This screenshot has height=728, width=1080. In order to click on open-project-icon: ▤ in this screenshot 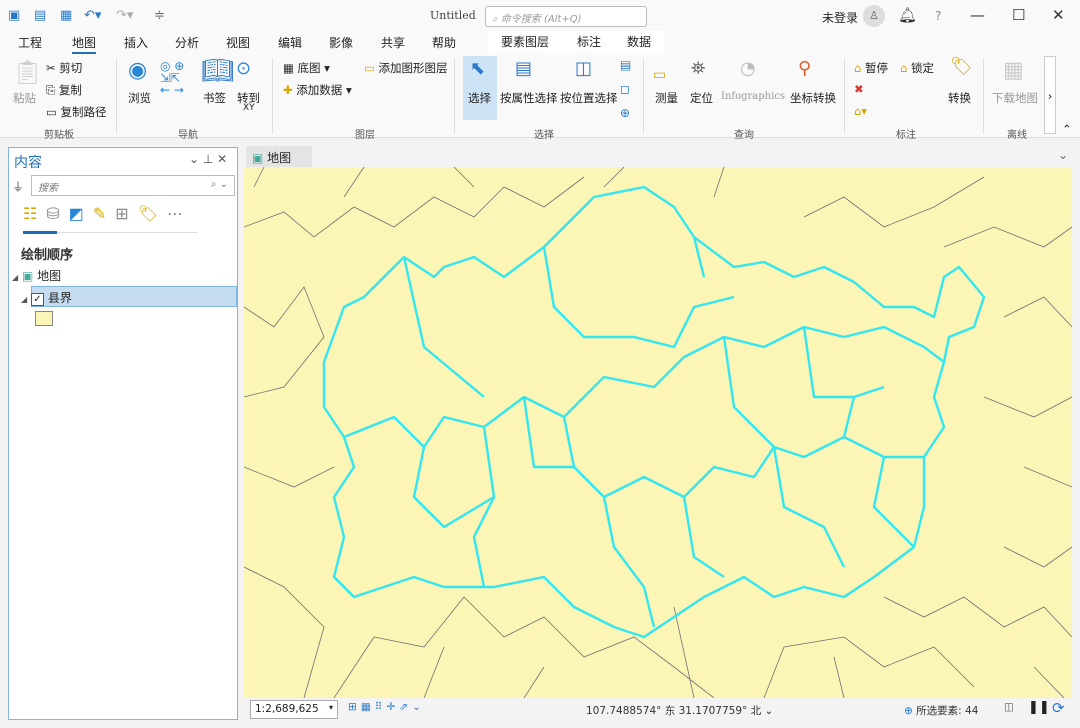, I will do `click(40, 15)`.